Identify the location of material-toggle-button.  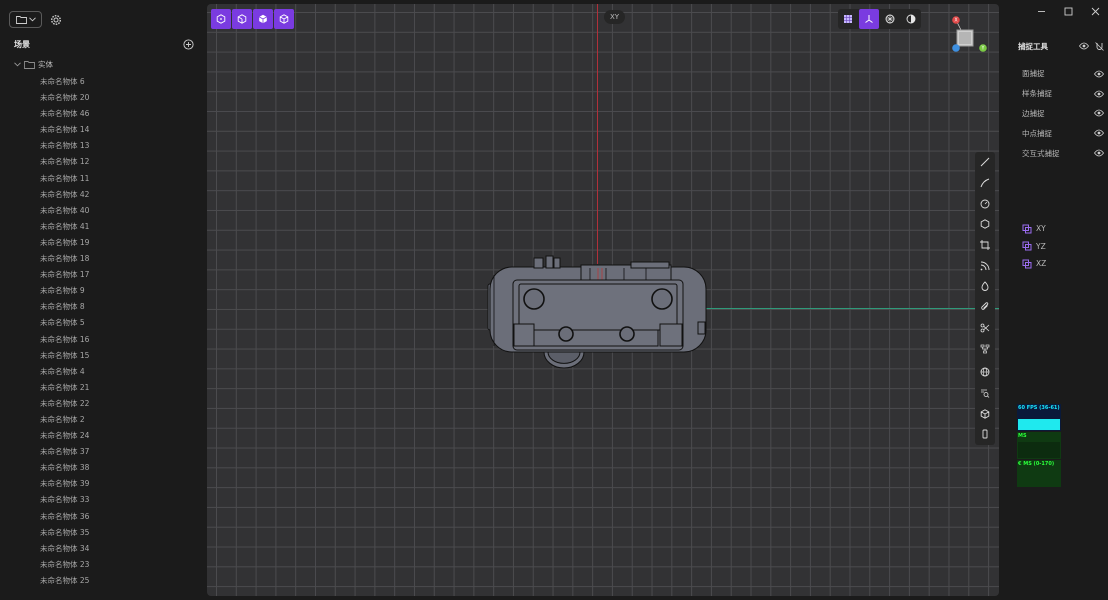
(890, 19).